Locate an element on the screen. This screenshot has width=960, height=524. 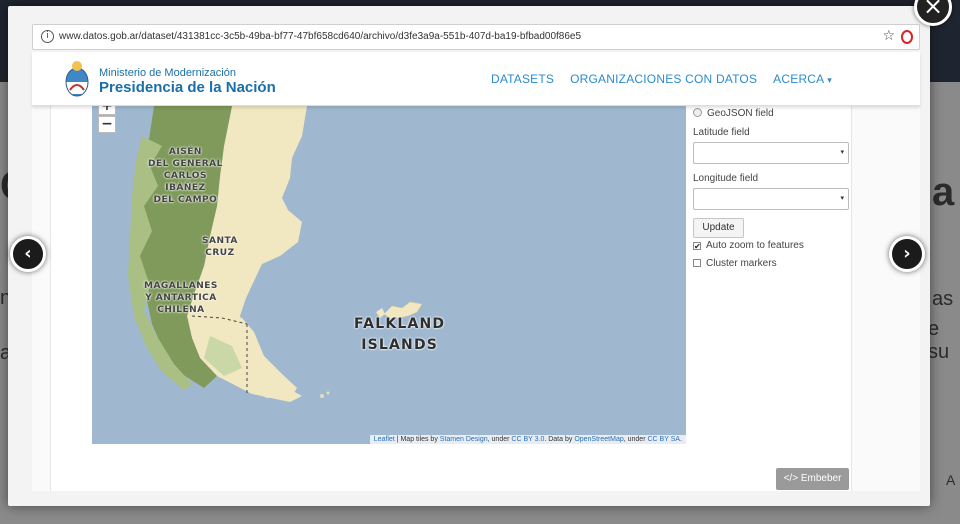
embed-button: </> Embeber is located at coordinates (812, 479).